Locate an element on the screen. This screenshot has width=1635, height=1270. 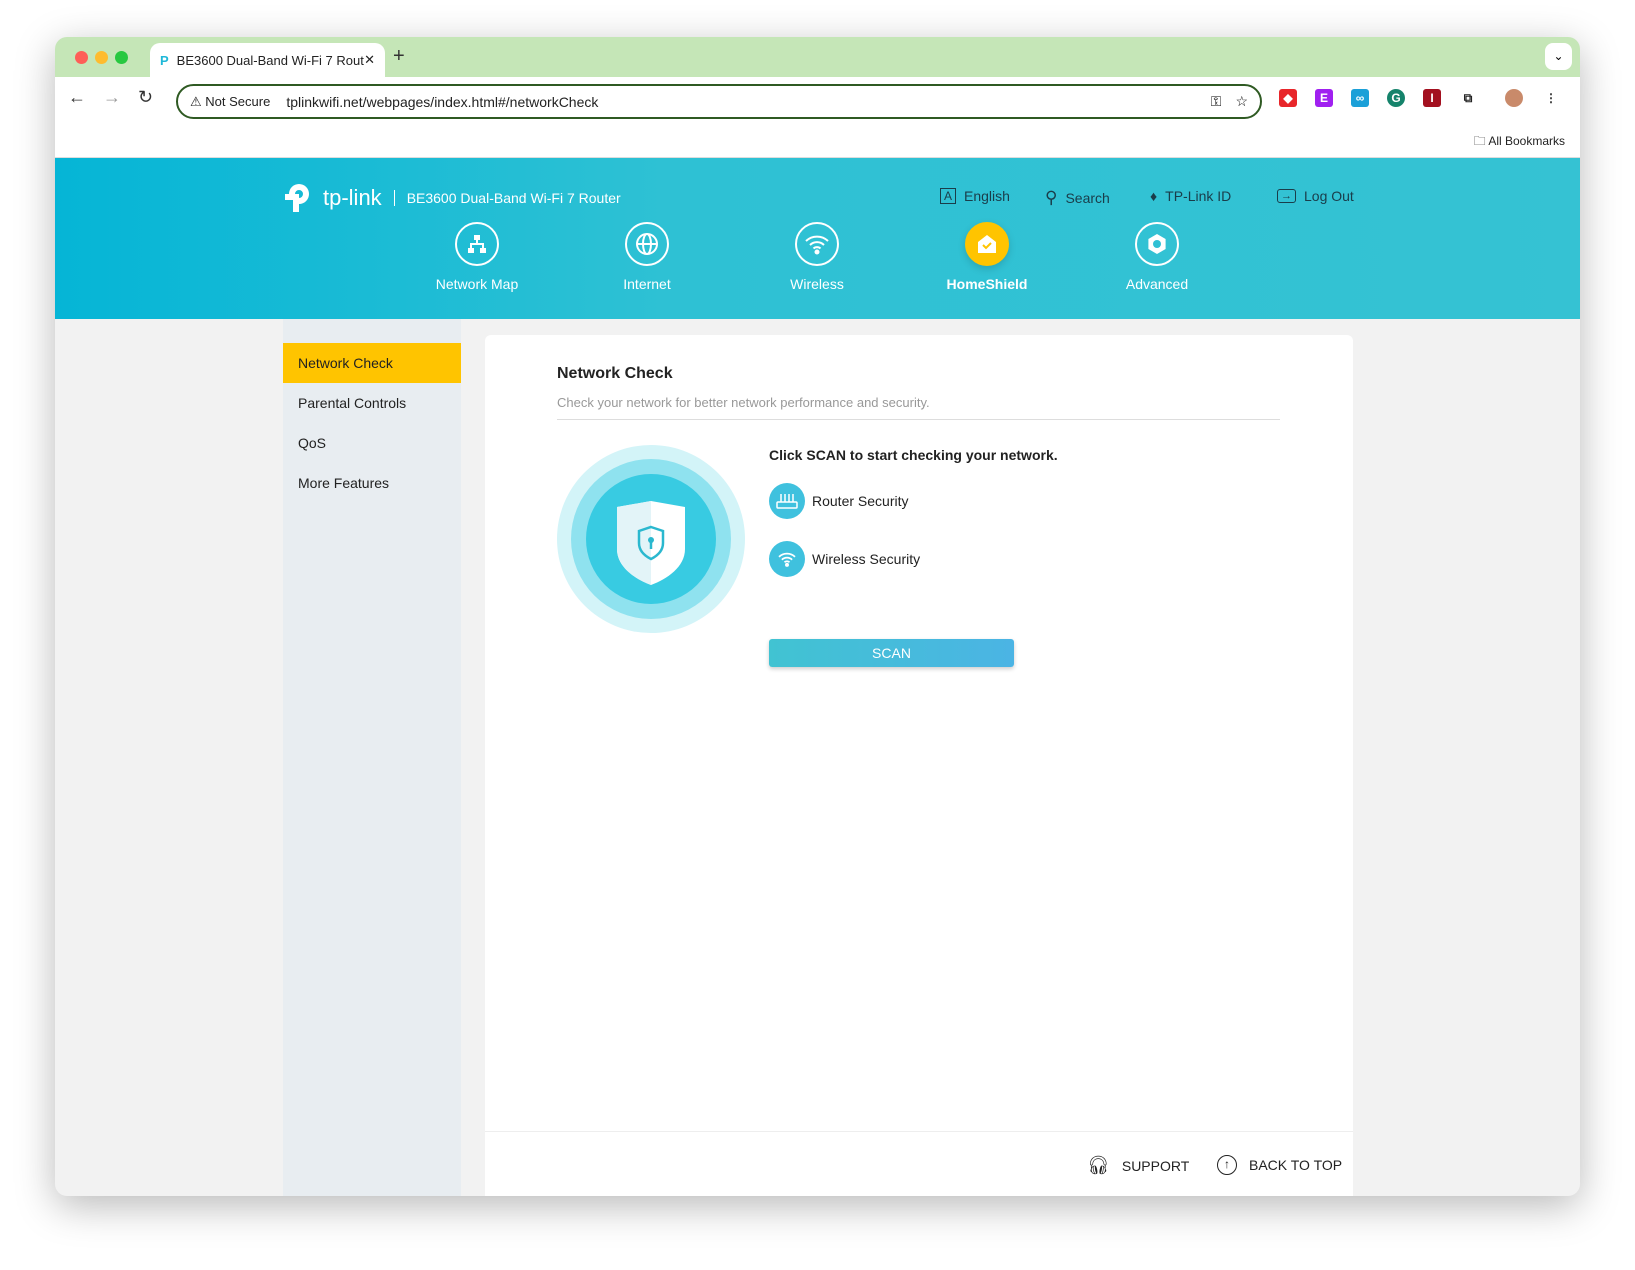
tplink-id-button: ♦ TP-Link ID is located at coordinates (1190, 196).